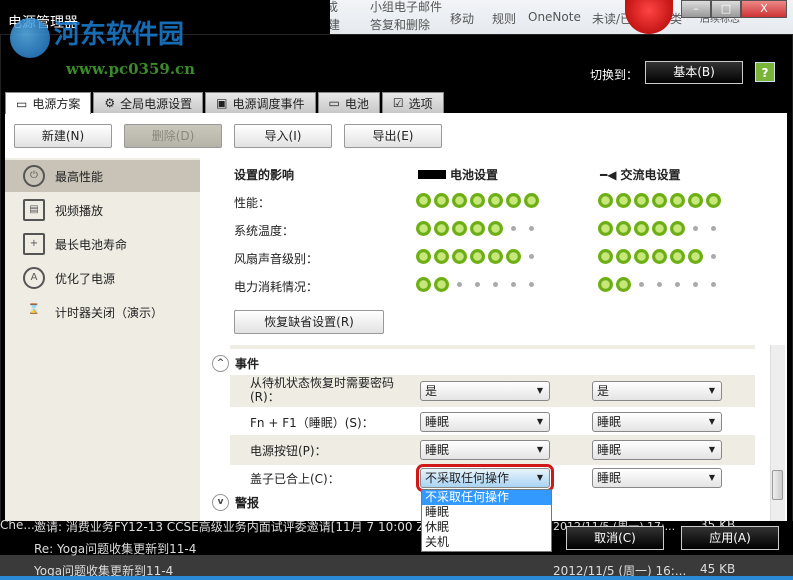 The width and height of the screenshot is (793, 580). Describe the element at coordinates (694, 72) in the screenshot. I see `switch-basic-button: 基本(B)` at that location.